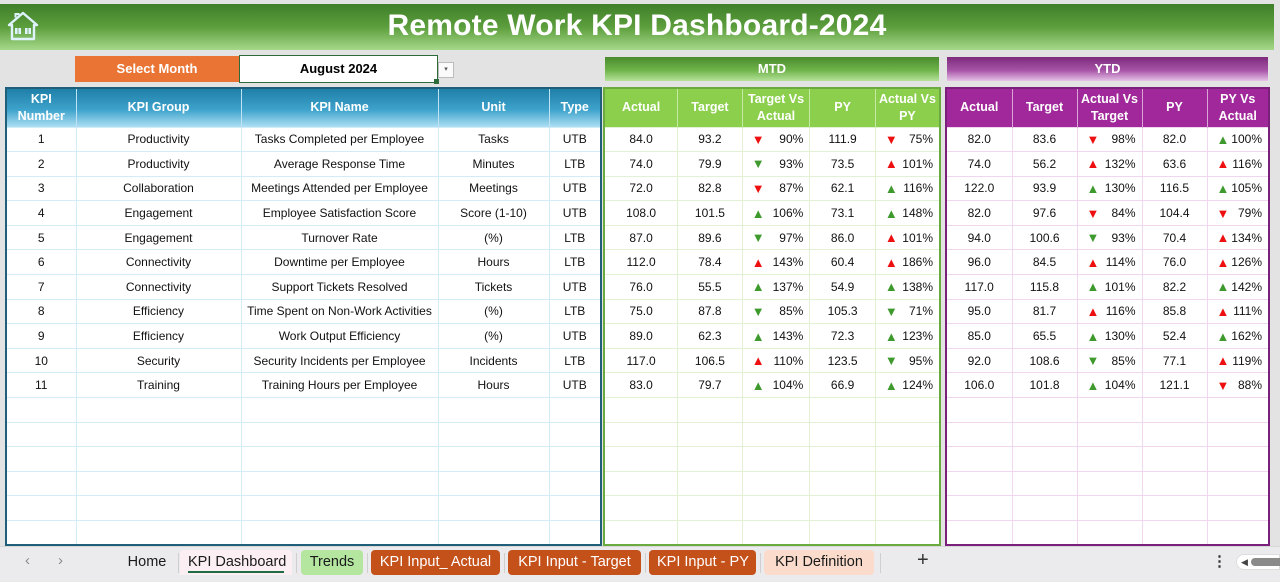  Describe the element at coordinates (339, 213) in the screenshot. I see `kpi-name-cell: Employee Satisfaction Score` at that location.